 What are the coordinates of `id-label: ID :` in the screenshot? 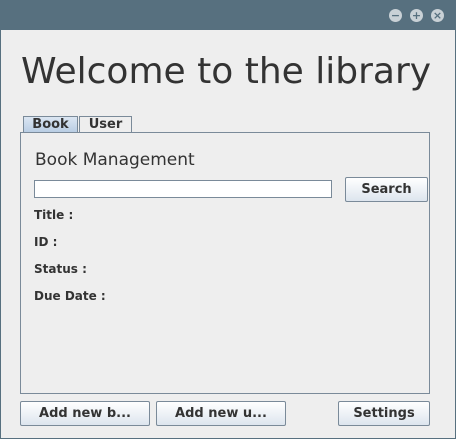 It's located at (46, 242).